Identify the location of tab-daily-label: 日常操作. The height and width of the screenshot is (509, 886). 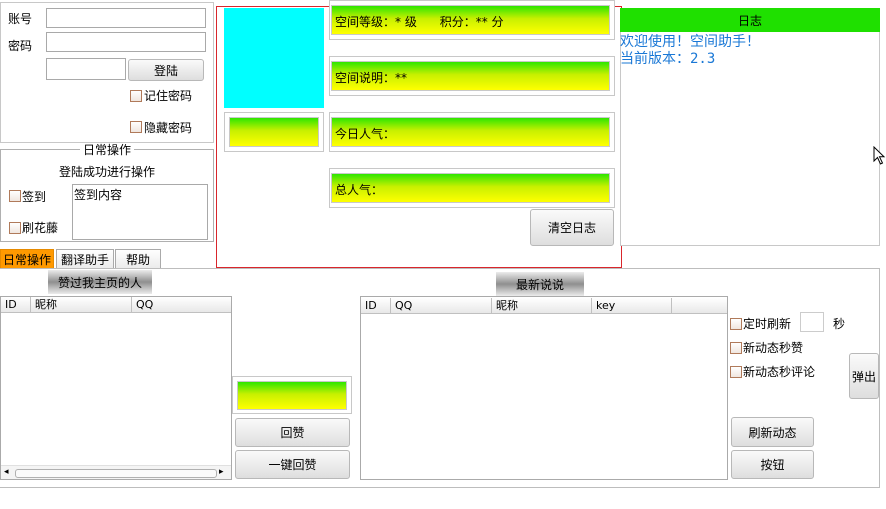
(26, 260).